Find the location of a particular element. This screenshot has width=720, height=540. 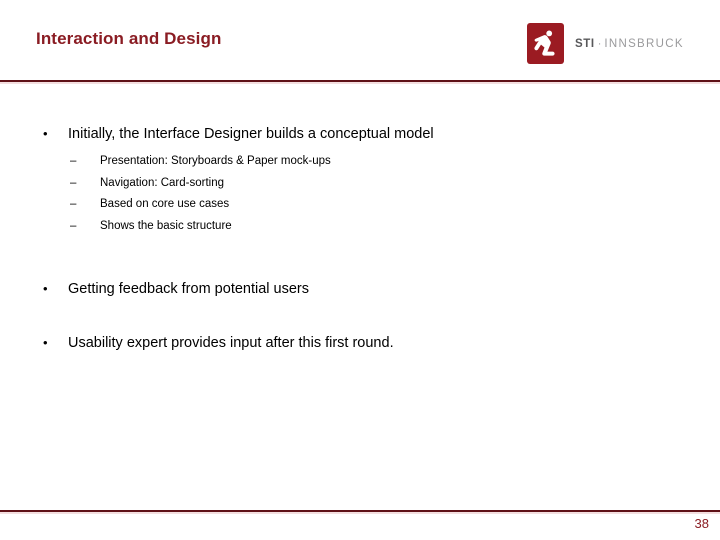

logo-wordmark: STI · INNSBRUCK is located at coordinates (629, 44).